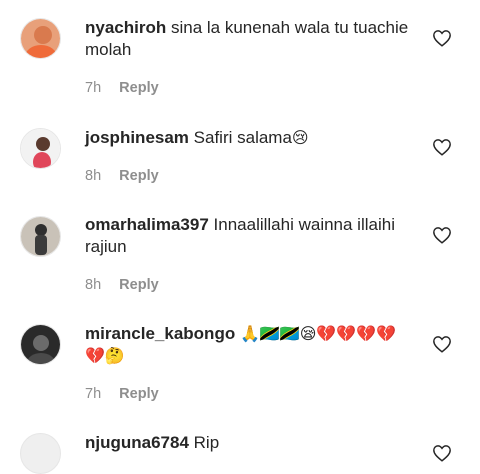 The height and width of the screenshot is (474, 480). Describe the element at coordinates (242, 137) in the screenshot. I see `comment-text: Safiri salama` at that location.